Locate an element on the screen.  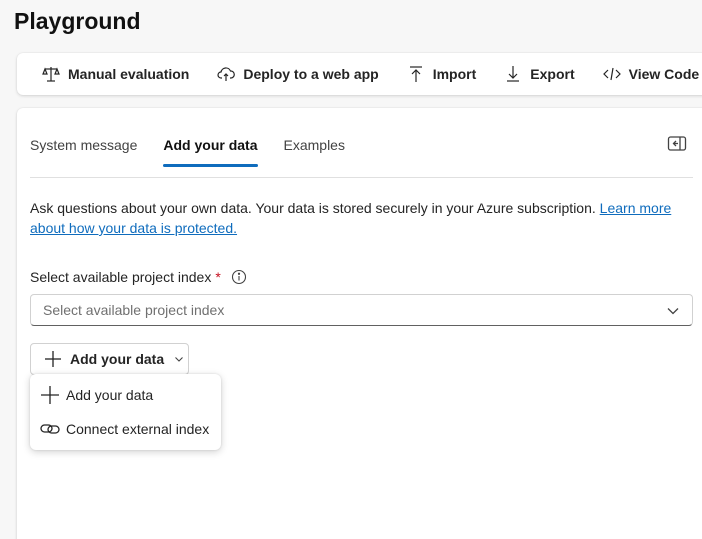
page-title: Playground is located at coordinates (77, 21).